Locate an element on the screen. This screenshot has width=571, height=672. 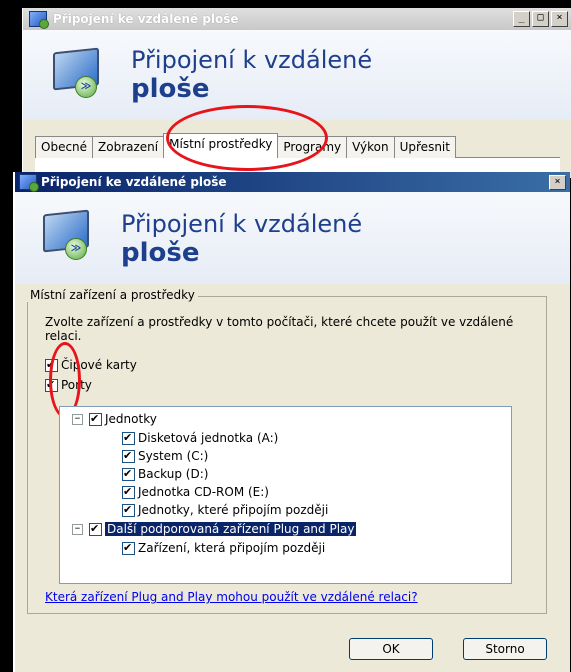
tree-item: Jednotka CD-ROM (E:) is located at coordinates (195, 492).